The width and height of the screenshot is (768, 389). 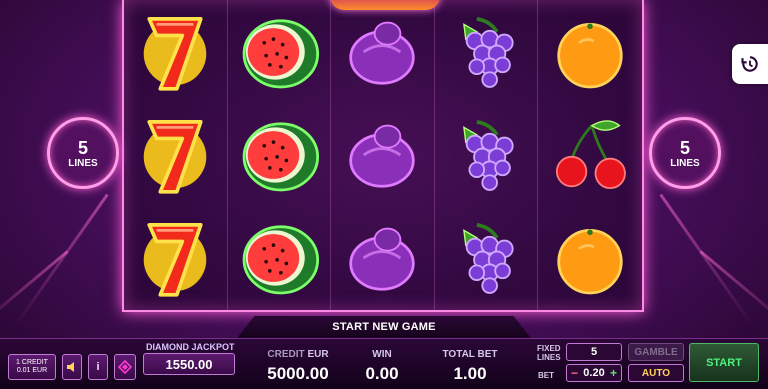 I want to click on bet-value: 0.20, so click(x=594, y=373).